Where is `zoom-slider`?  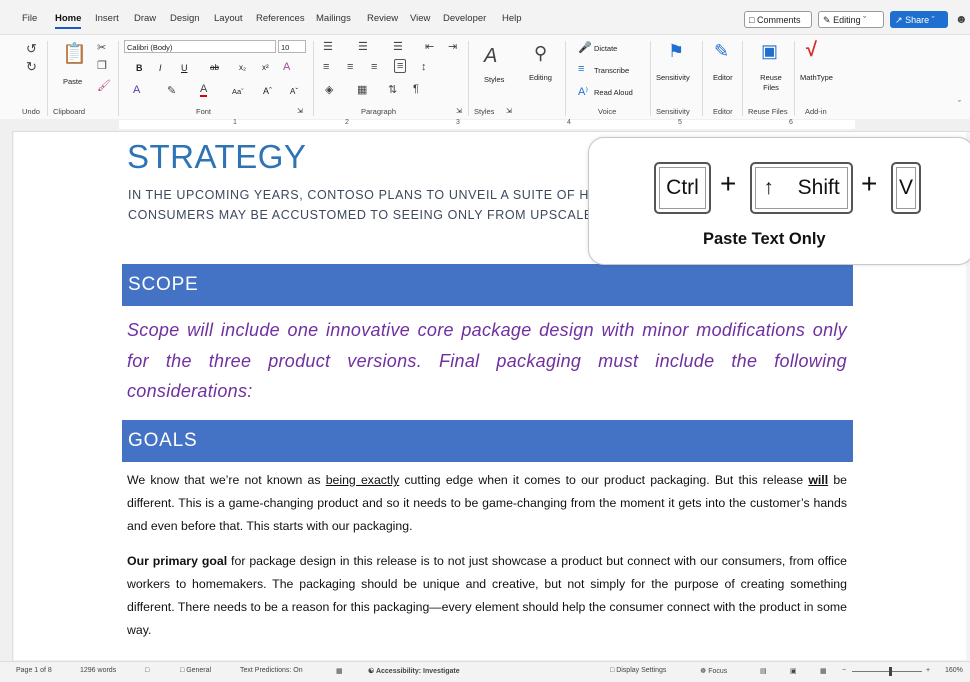
zoom-slider is located at coordinates (887, 671).